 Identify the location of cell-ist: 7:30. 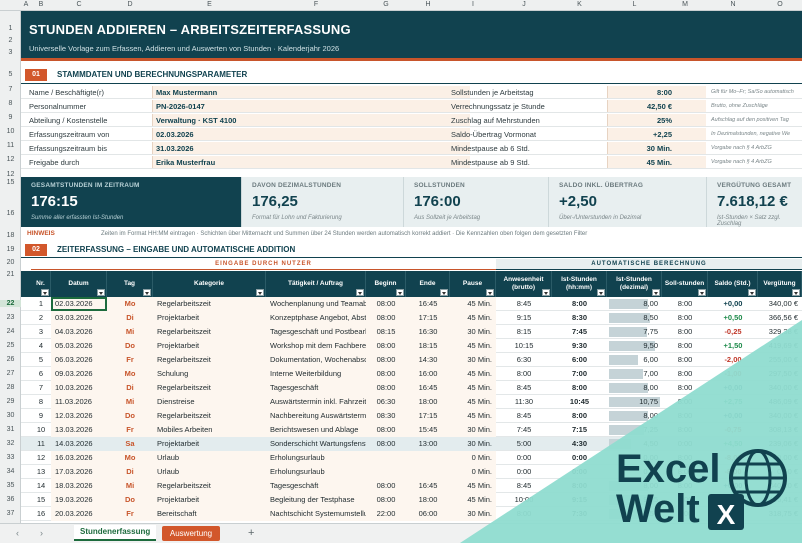
(579, 514).